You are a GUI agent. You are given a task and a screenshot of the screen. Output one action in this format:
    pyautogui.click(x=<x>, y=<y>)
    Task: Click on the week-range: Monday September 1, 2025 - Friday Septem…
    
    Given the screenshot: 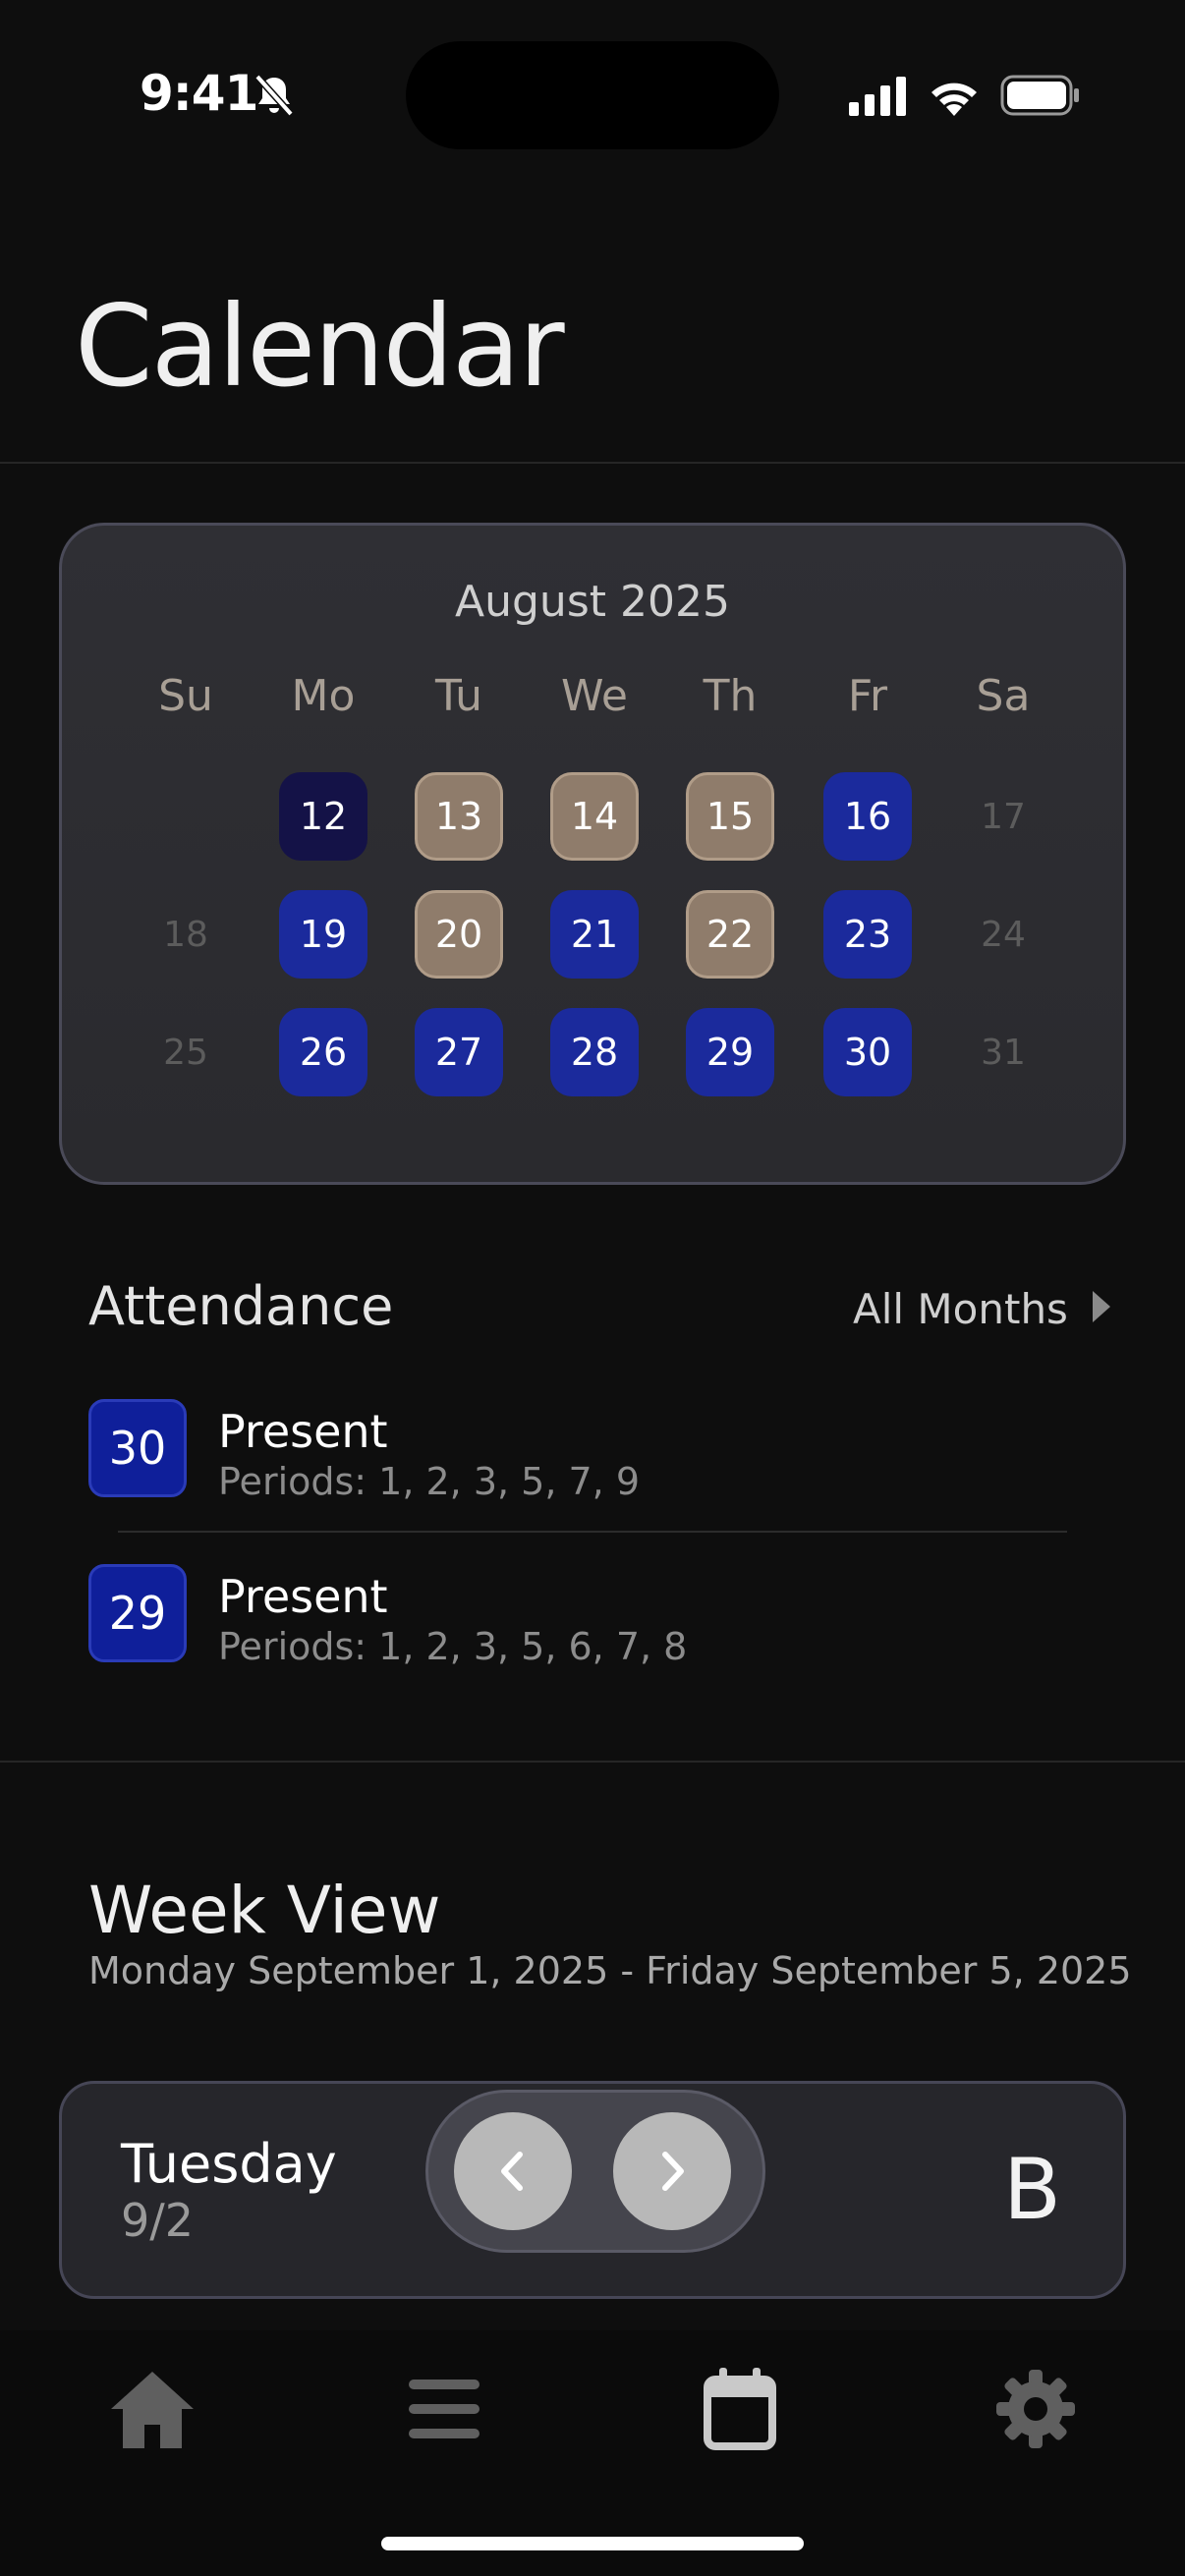 What is the action you would take?
    pyautogui.click(x=610, y=1970)
    